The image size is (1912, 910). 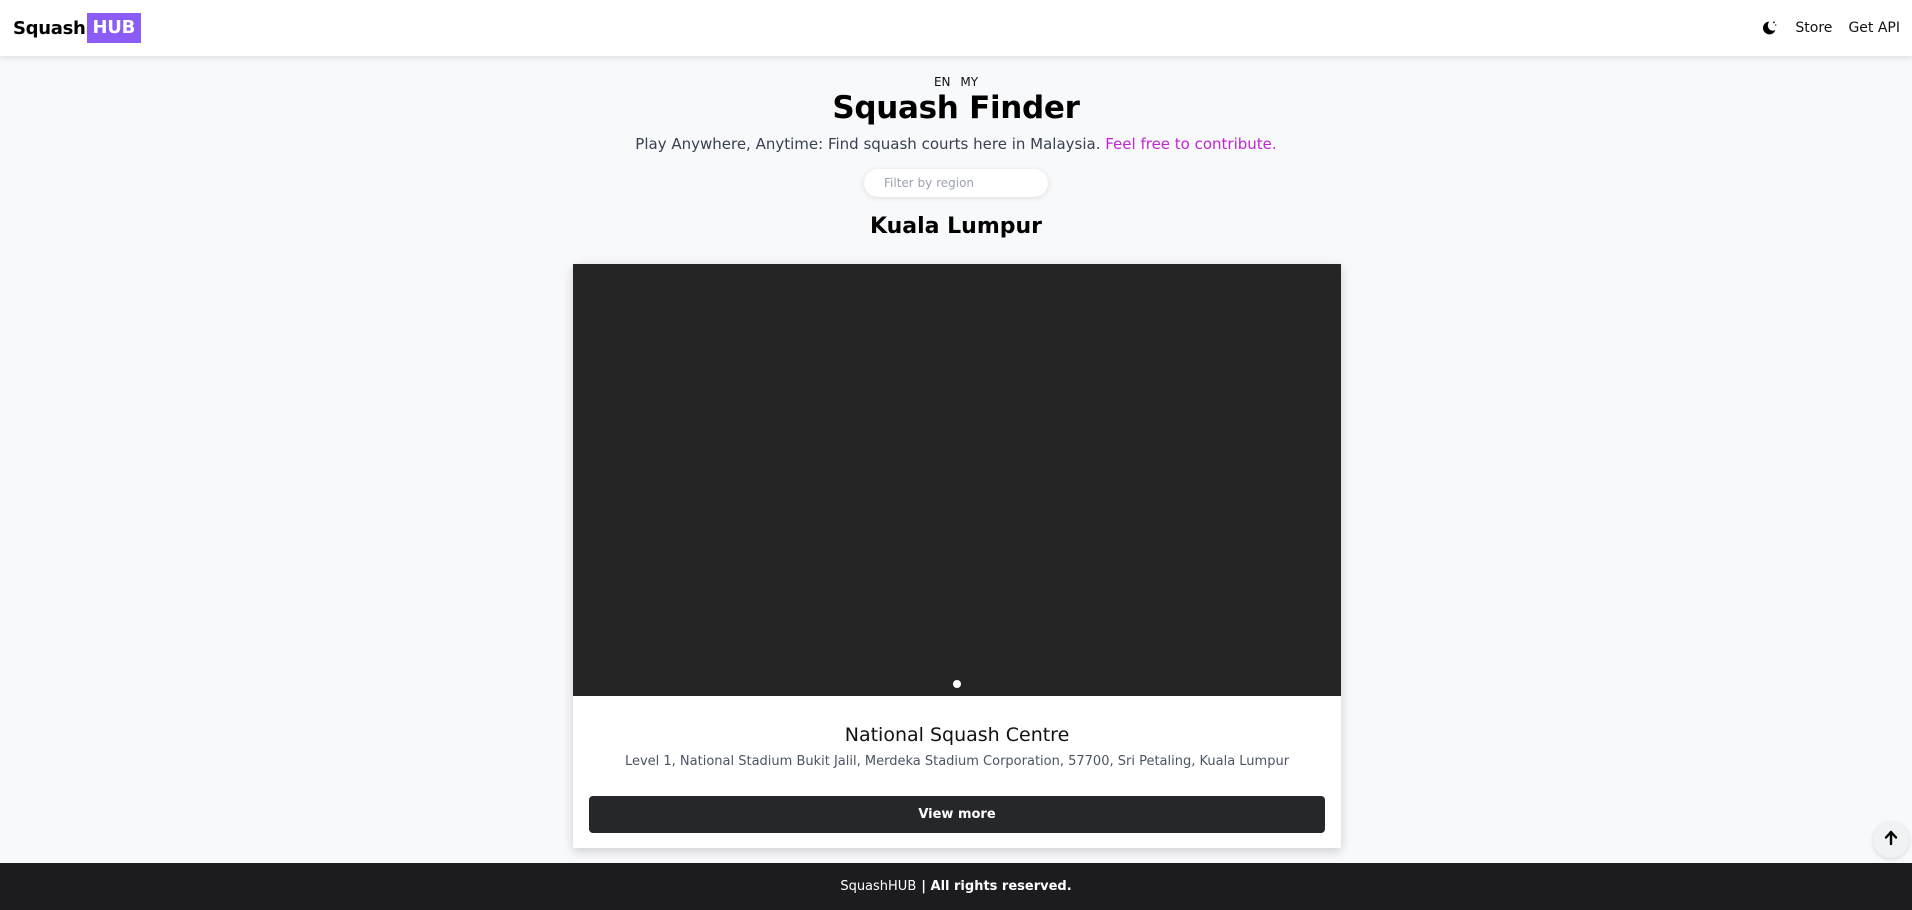 I want to click on region-heading: Kuala Lumpur, so click(x=956, y=226).